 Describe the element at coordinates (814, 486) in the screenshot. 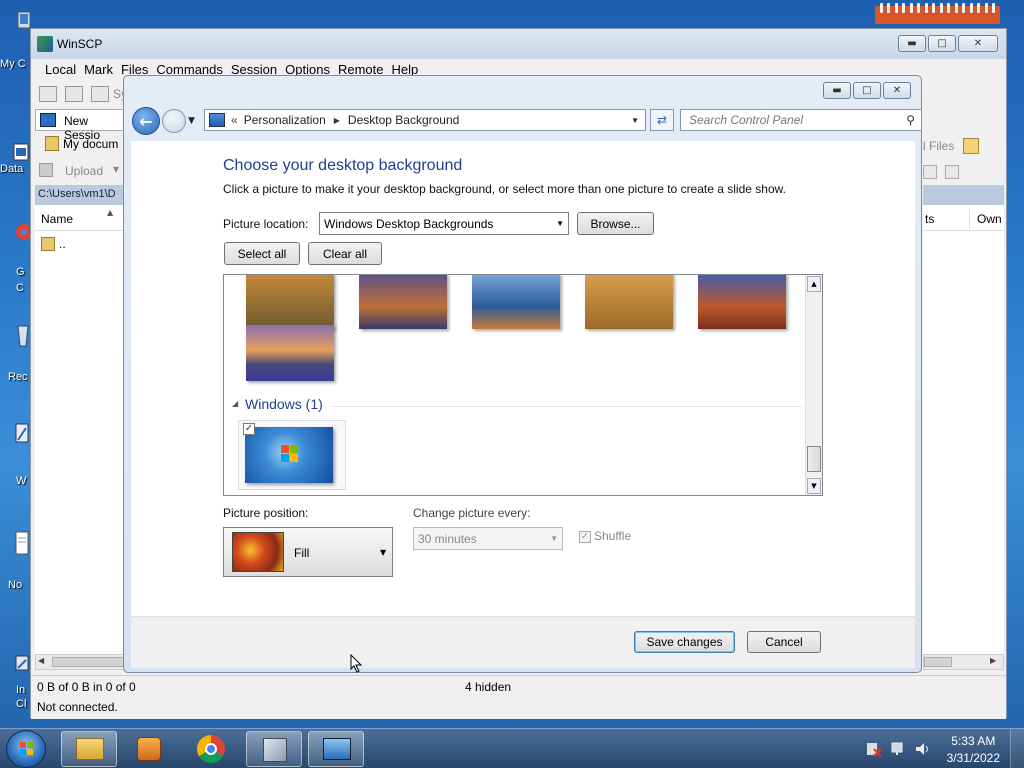

I see `scroll-down-icon: ▼` at that location.